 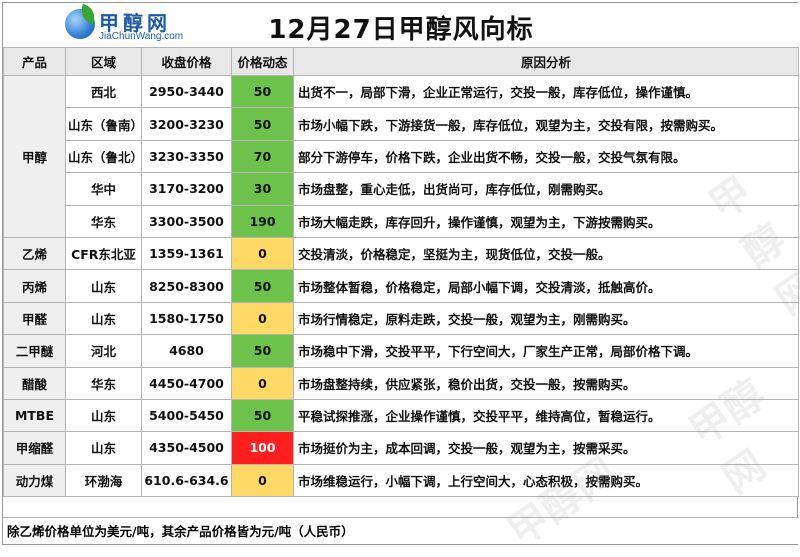 What do you see at coordinates (34, 156) in the screenshot?
I see `cell-product: 甲醇` at bounding box center [34, 156].